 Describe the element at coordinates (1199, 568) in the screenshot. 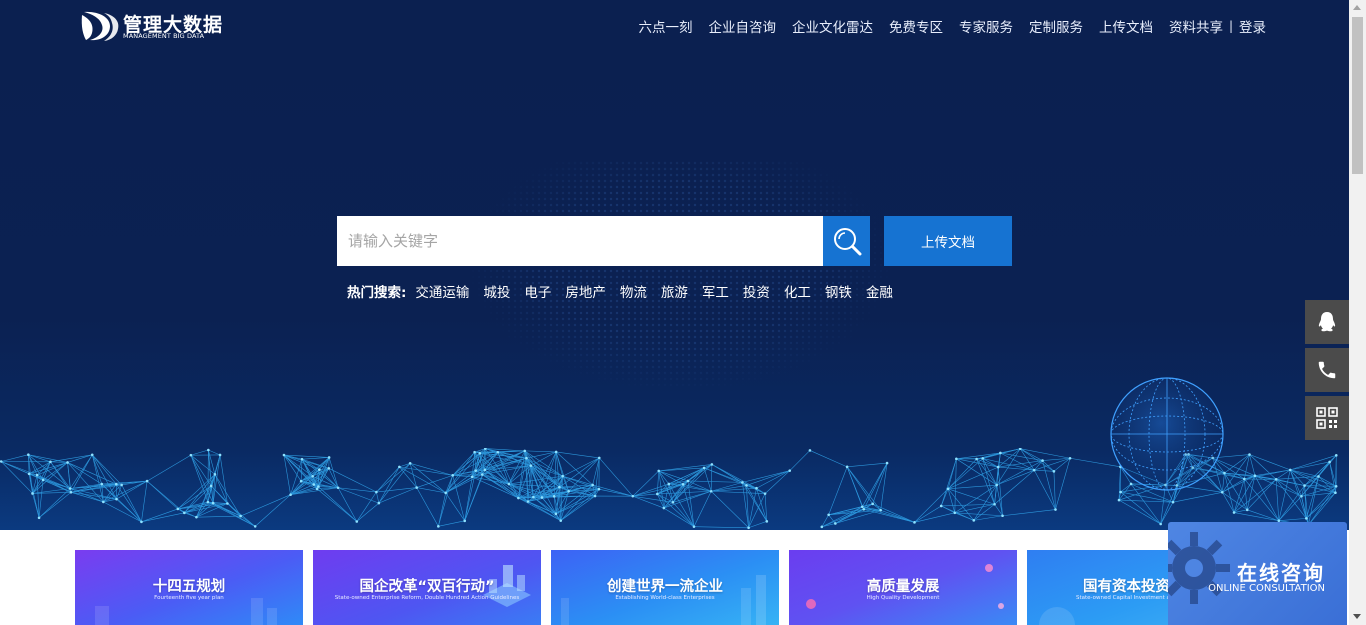

I see `gear-icon` at that location.